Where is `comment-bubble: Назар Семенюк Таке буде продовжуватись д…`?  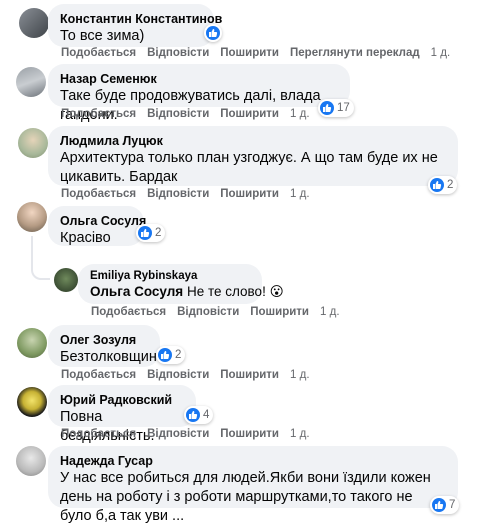 comment-bubble: Назар Семенюк Таке буде продовжуватись д… is located at coordinates (199, 93).